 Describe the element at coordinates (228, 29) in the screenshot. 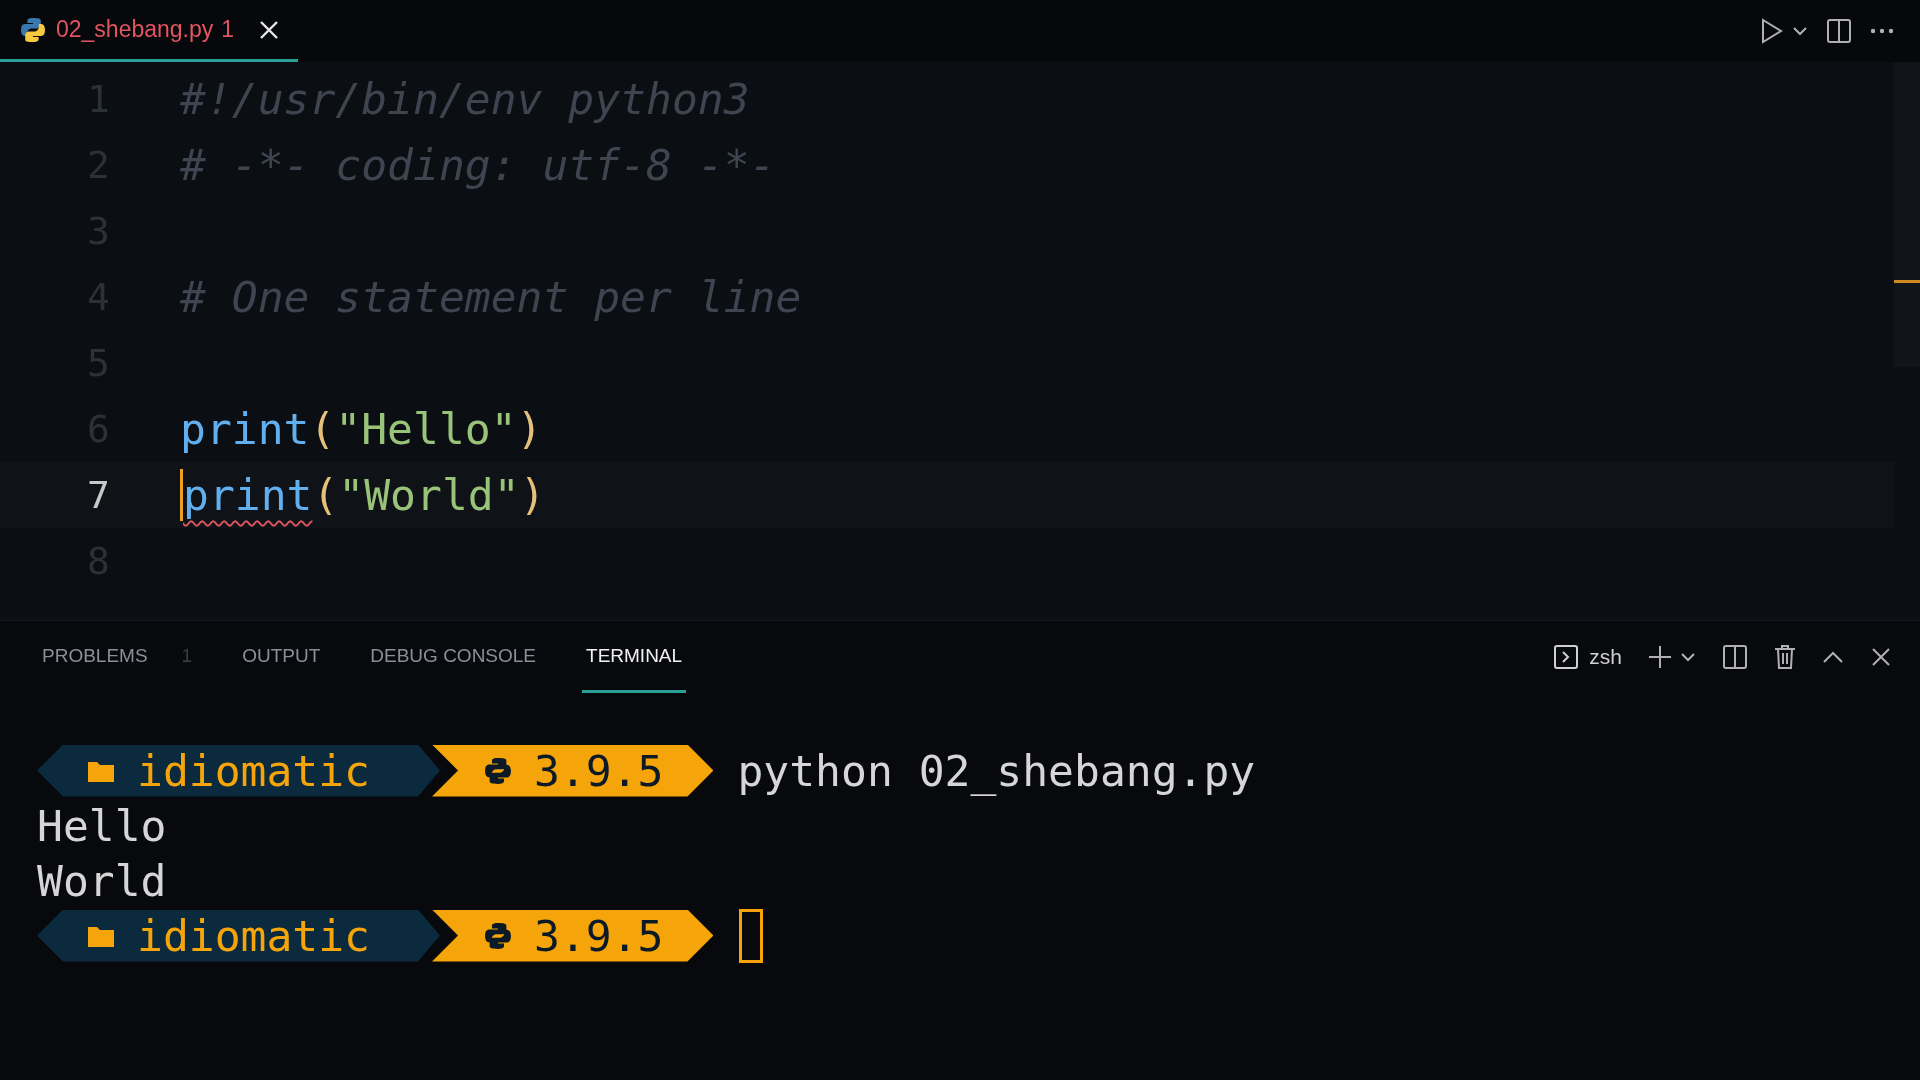

I see `problem-count: 1` at that location.